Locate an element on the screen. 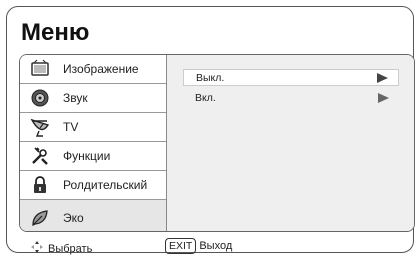 This screenshot has width=420, height=259. updown-arrows-icon is located at coordinates (37, 248).